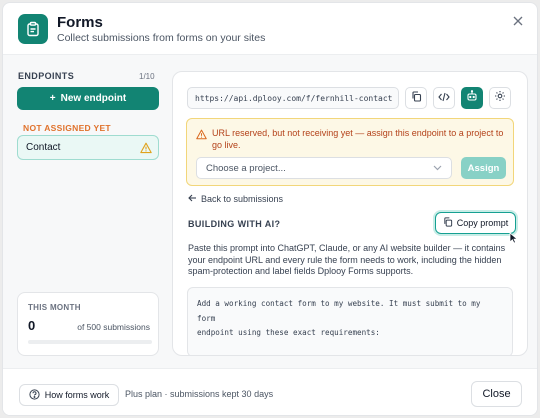 Image resolution: width=540 pixels, height=418 pixels. I want to click on modal-title: Forms, so click(80, 22).